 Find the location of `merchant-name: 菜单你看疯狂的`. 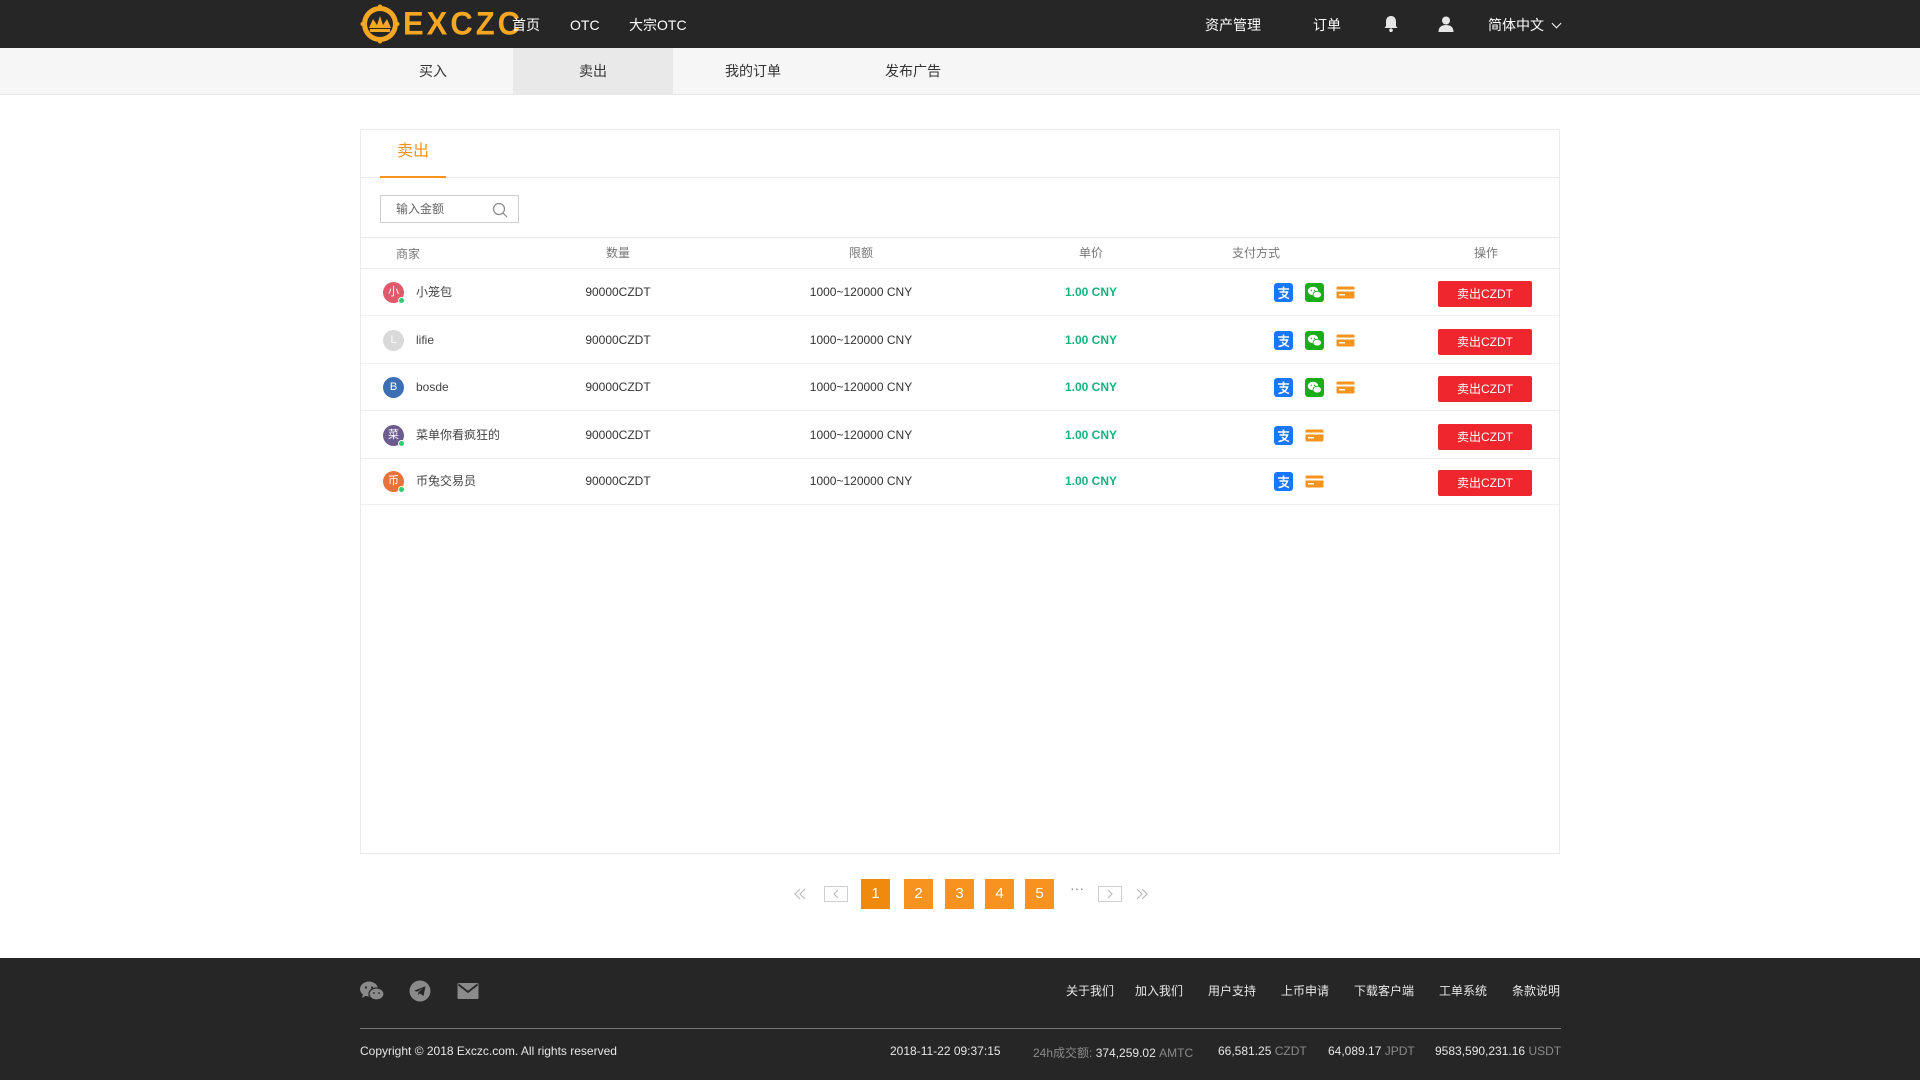

merchant-name: 菜单你看疯狂的 is located at coordinates (458, 435).